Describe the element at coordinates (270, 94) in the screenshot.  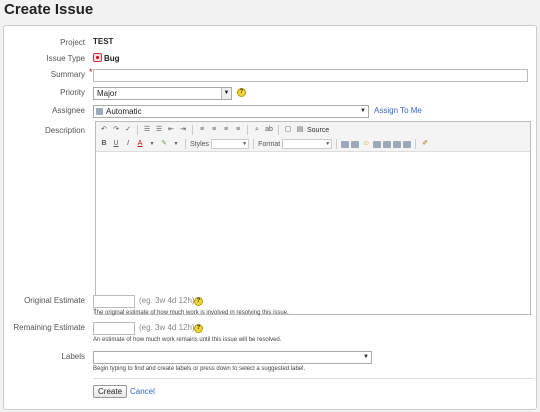
I see `priority-row: Priority Major ▼ ?` at that location.